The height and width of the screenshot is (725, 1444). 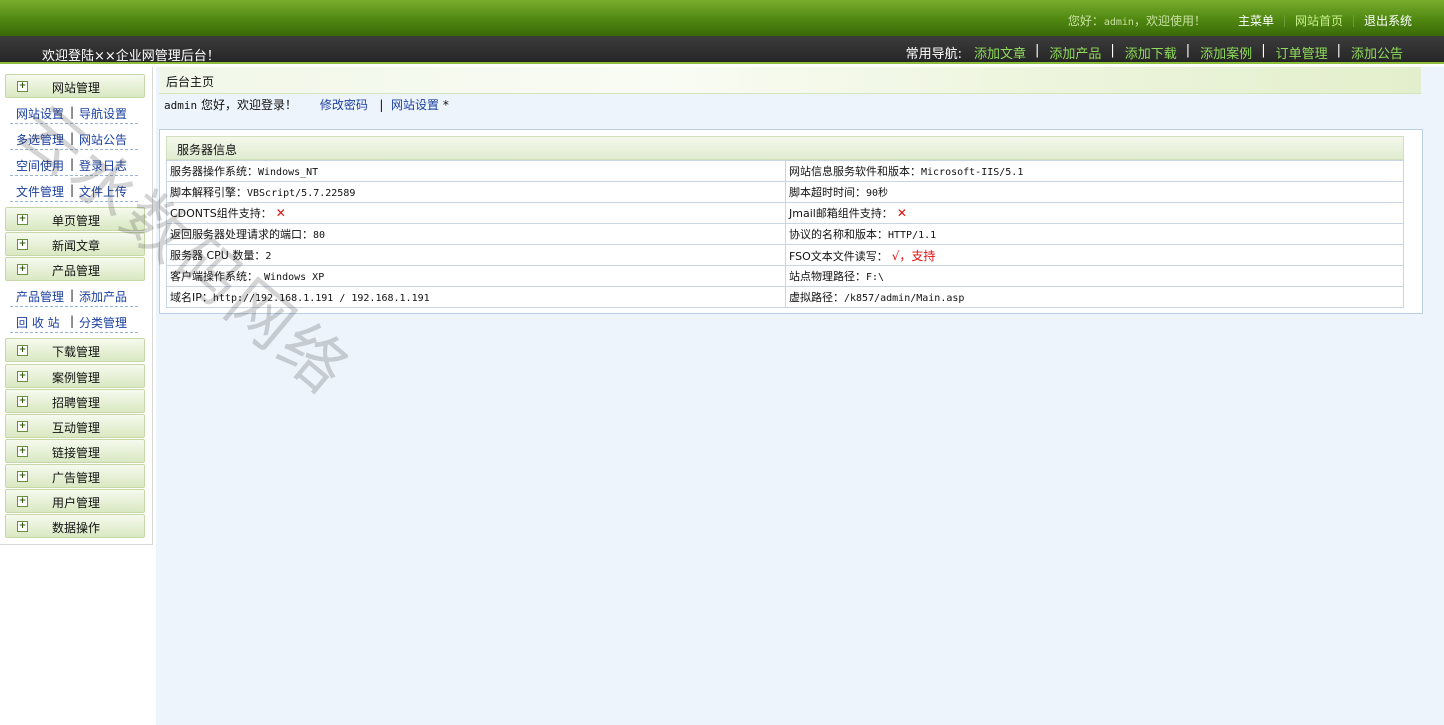 What do you see at coordinates (247, 105) in the screenshot?
I see `user-greeting: 您好，欢迎登录！` at bounding box center [247, 105].